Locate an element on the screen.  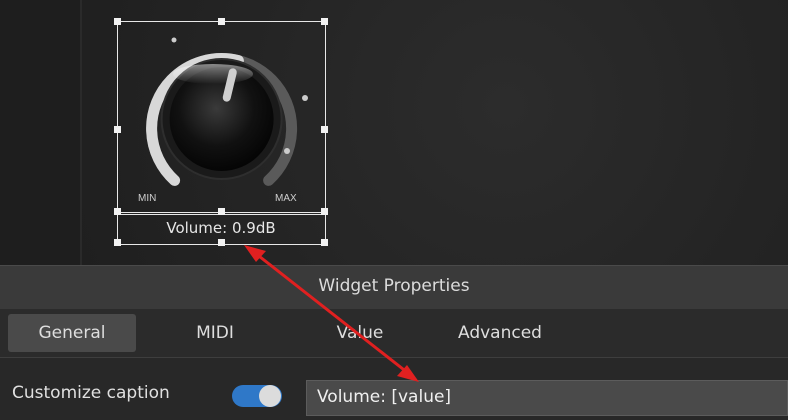
customize-caption-label: Customize caption is located at coordinates (91, 393).